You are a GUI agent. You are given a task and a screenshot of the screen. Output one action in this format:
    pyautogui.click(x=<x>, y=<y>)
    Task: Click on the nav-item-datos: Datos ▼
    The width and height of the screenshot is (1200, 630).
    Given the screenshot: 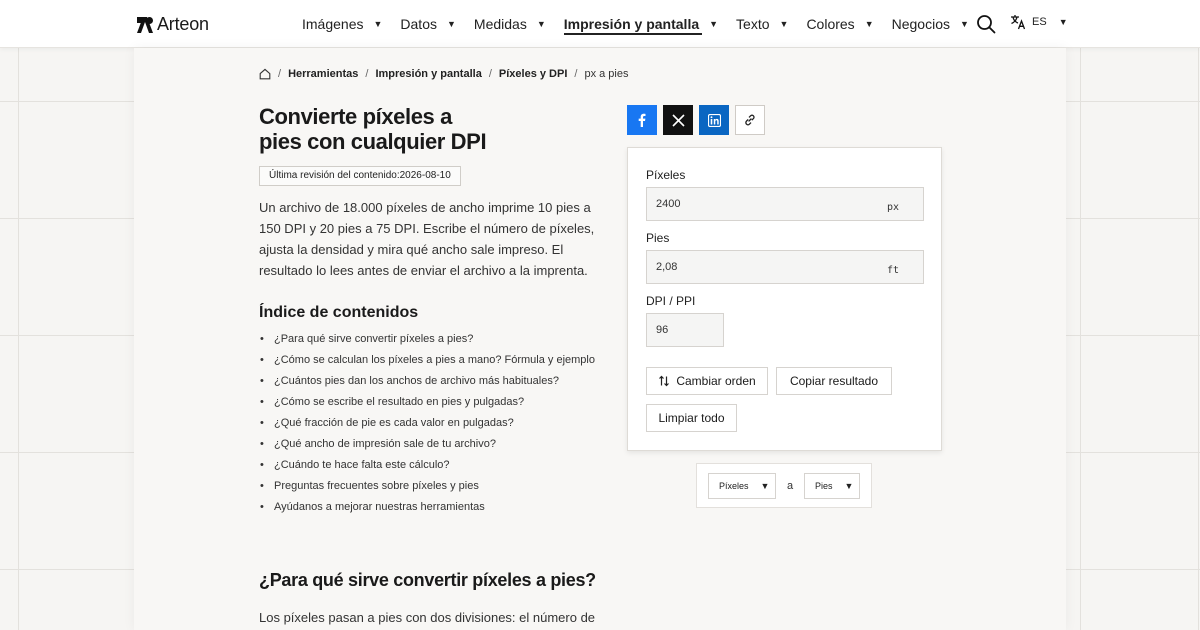 What is the action you would take?
    pyautogui.click(x=428, y=24)
    